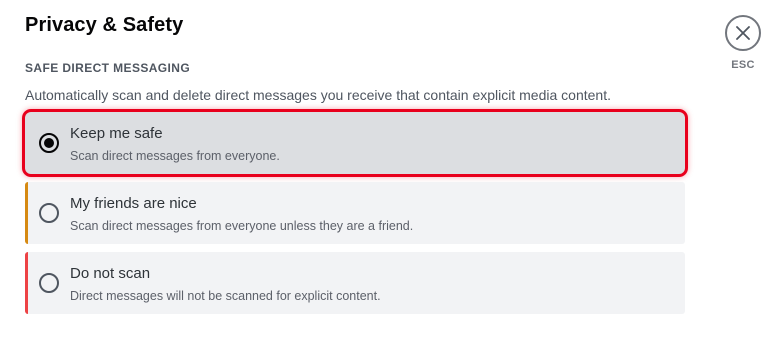 The width and height of the screenshot is (782, 341). What do you see at coordinates (104, 25) in the screenshot?
I see `page-title: Privacy & Safety` at bounding box center [104, 25].